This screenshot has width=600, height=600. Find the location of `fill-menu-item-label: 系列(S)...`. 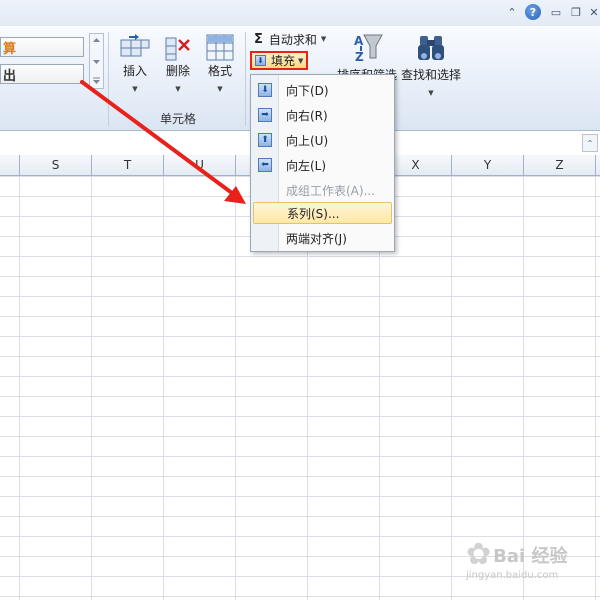

fill-menu-item-label: 系列(S)... is located at coordinates (313, 213).